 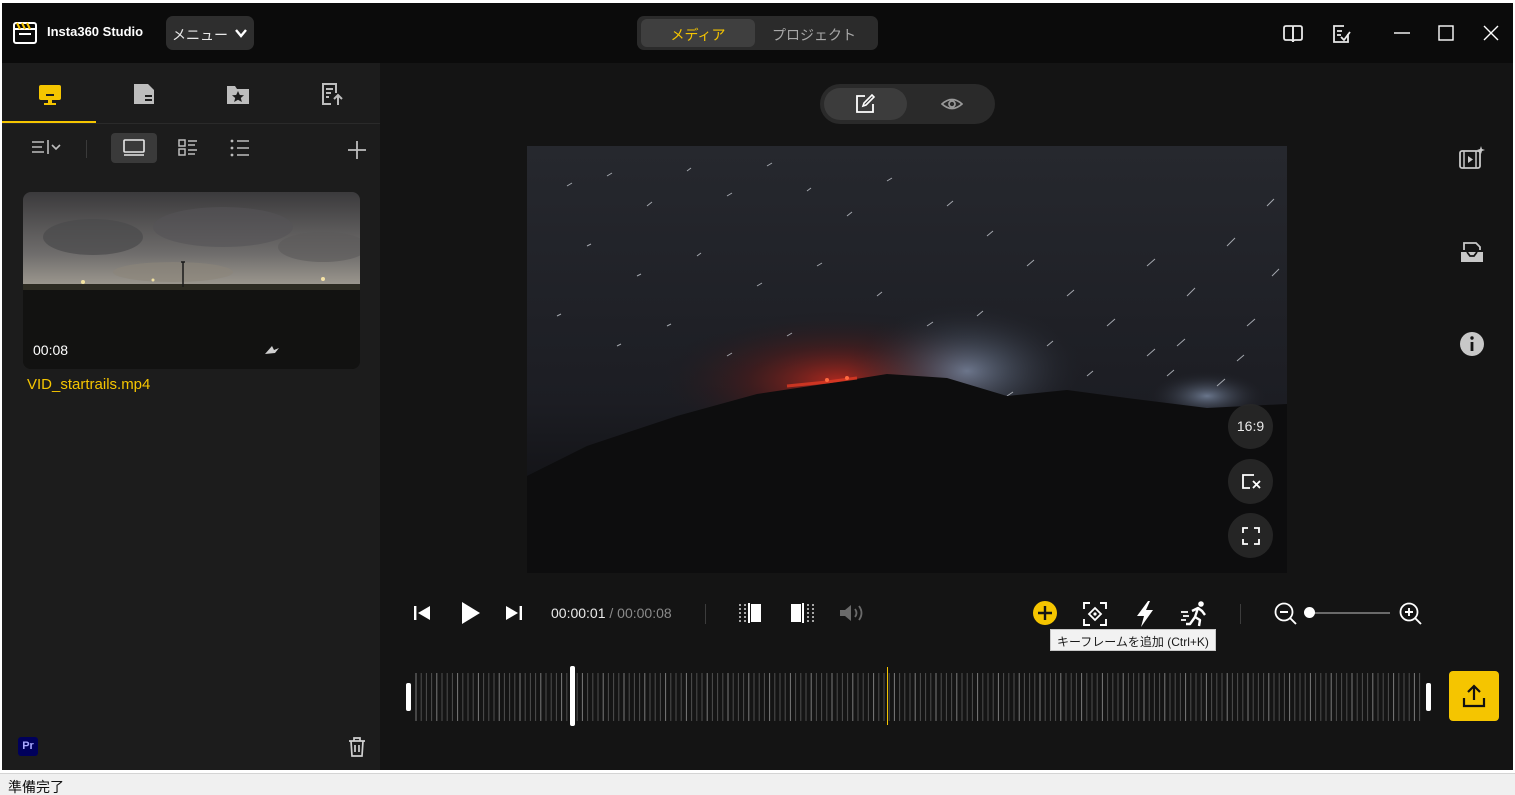 I want to click on video-effects-icon, so click(x=1472, y=158).